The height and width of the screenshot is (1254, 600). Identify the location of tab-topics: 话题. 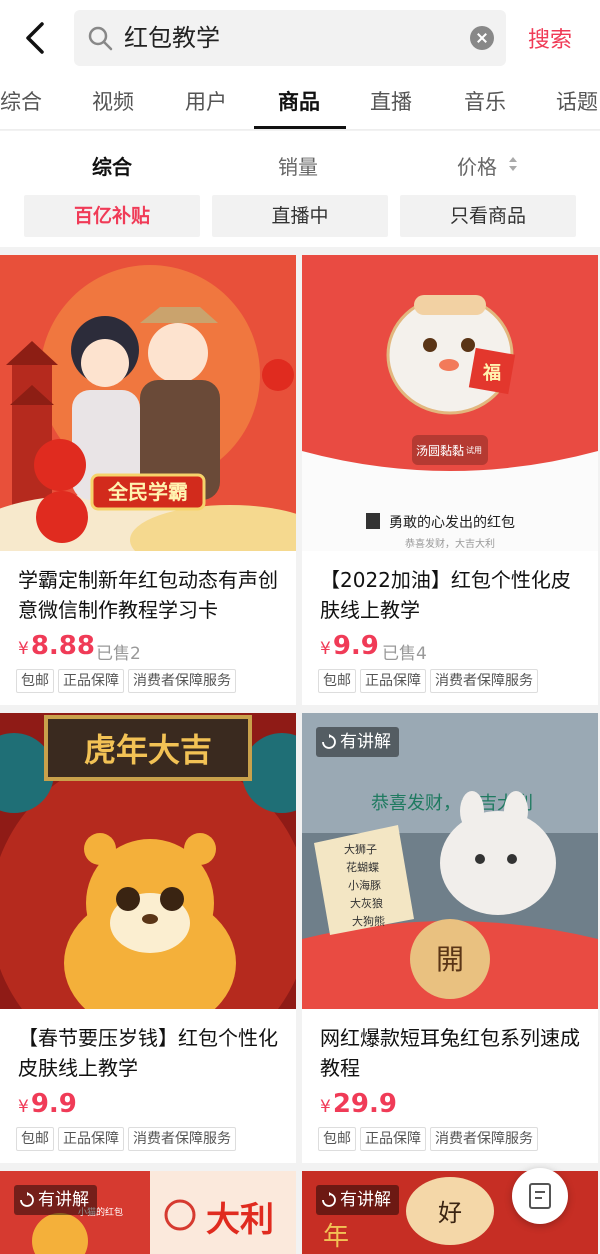
(577, 101).